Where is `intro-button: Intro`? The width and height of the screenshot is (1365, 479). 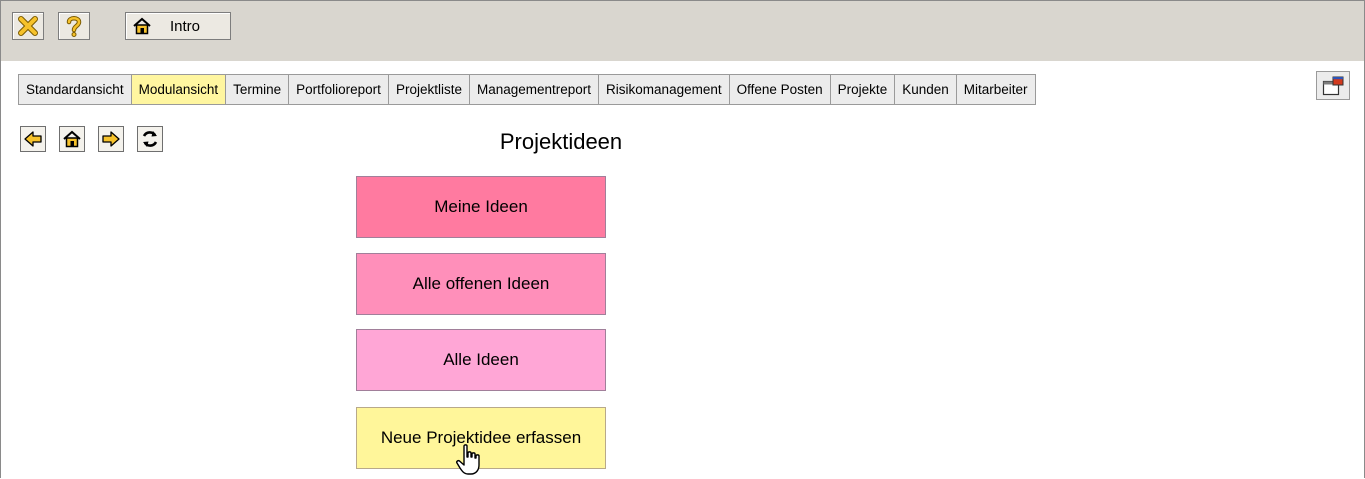
intro-button: Intro is located at coordinates (178, 26).